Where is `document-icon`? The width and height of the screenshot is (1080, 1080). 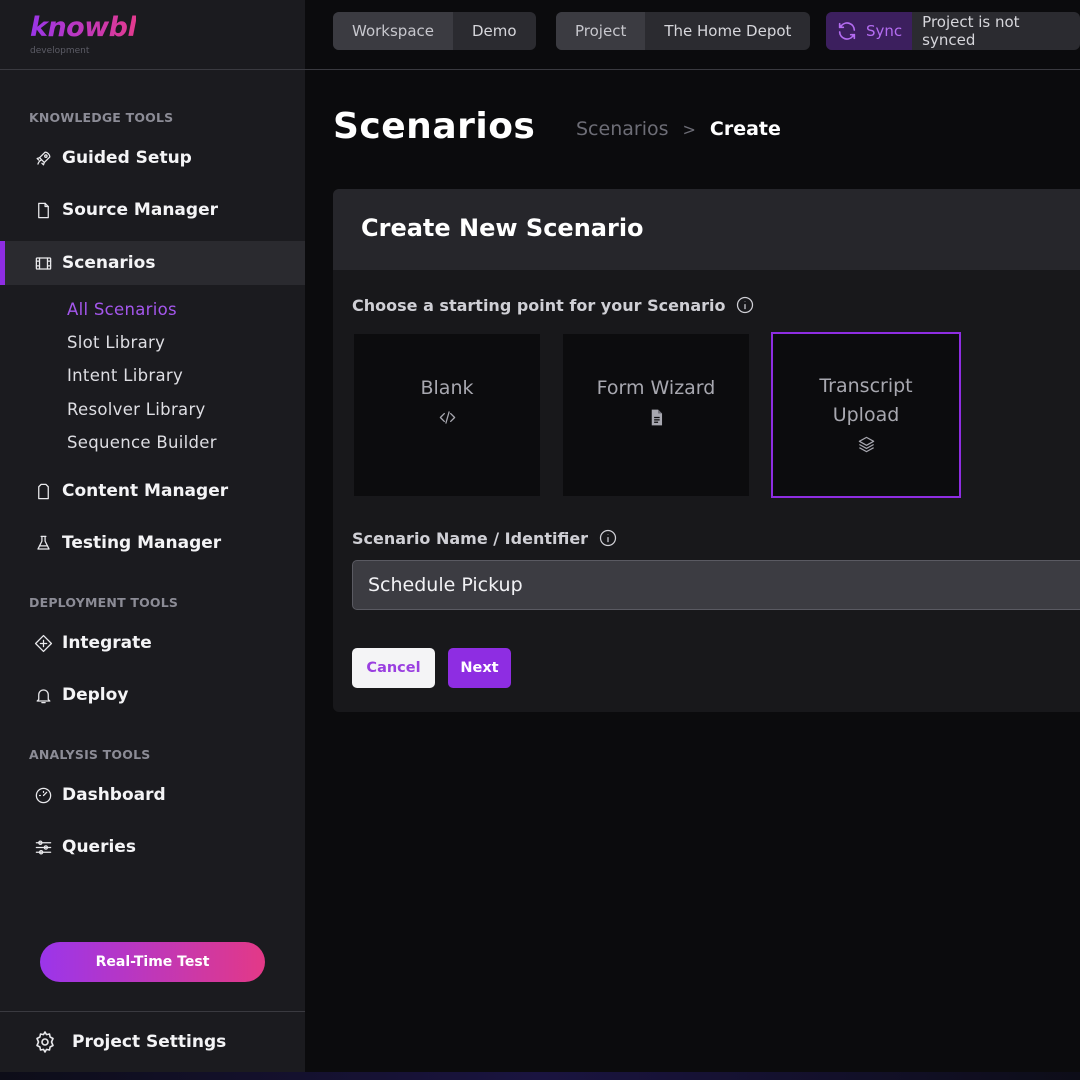 document-icon is located at coordinates (656, 417).